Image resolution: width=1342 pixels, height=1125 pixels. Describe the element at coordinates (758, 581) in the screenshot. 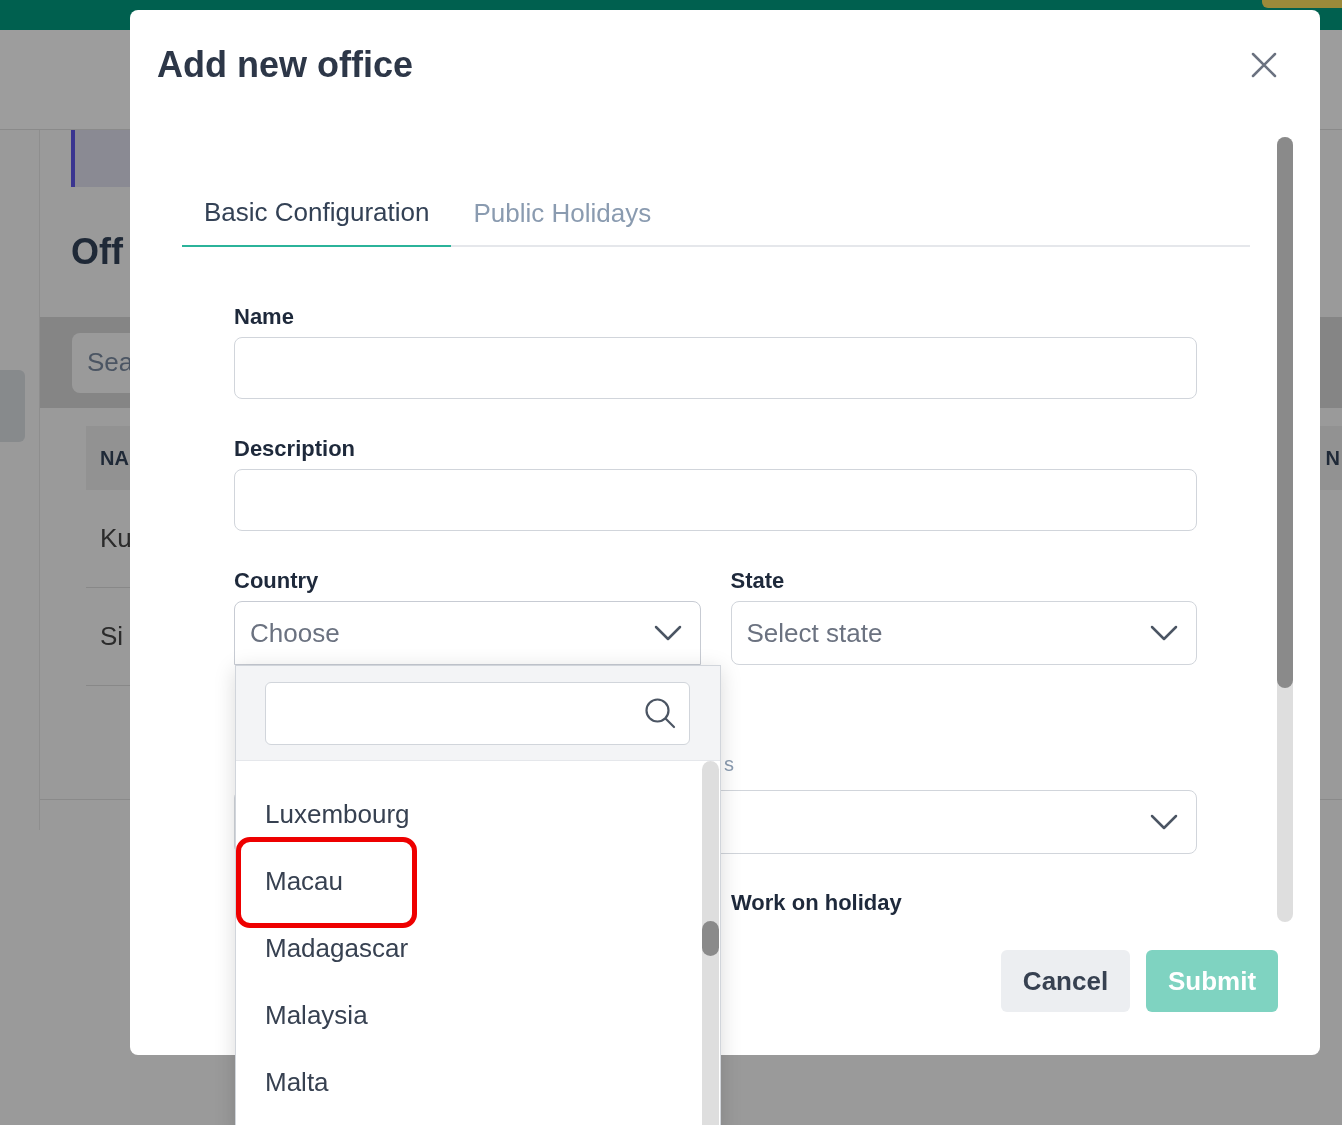

I see `field-label: State` at that location.